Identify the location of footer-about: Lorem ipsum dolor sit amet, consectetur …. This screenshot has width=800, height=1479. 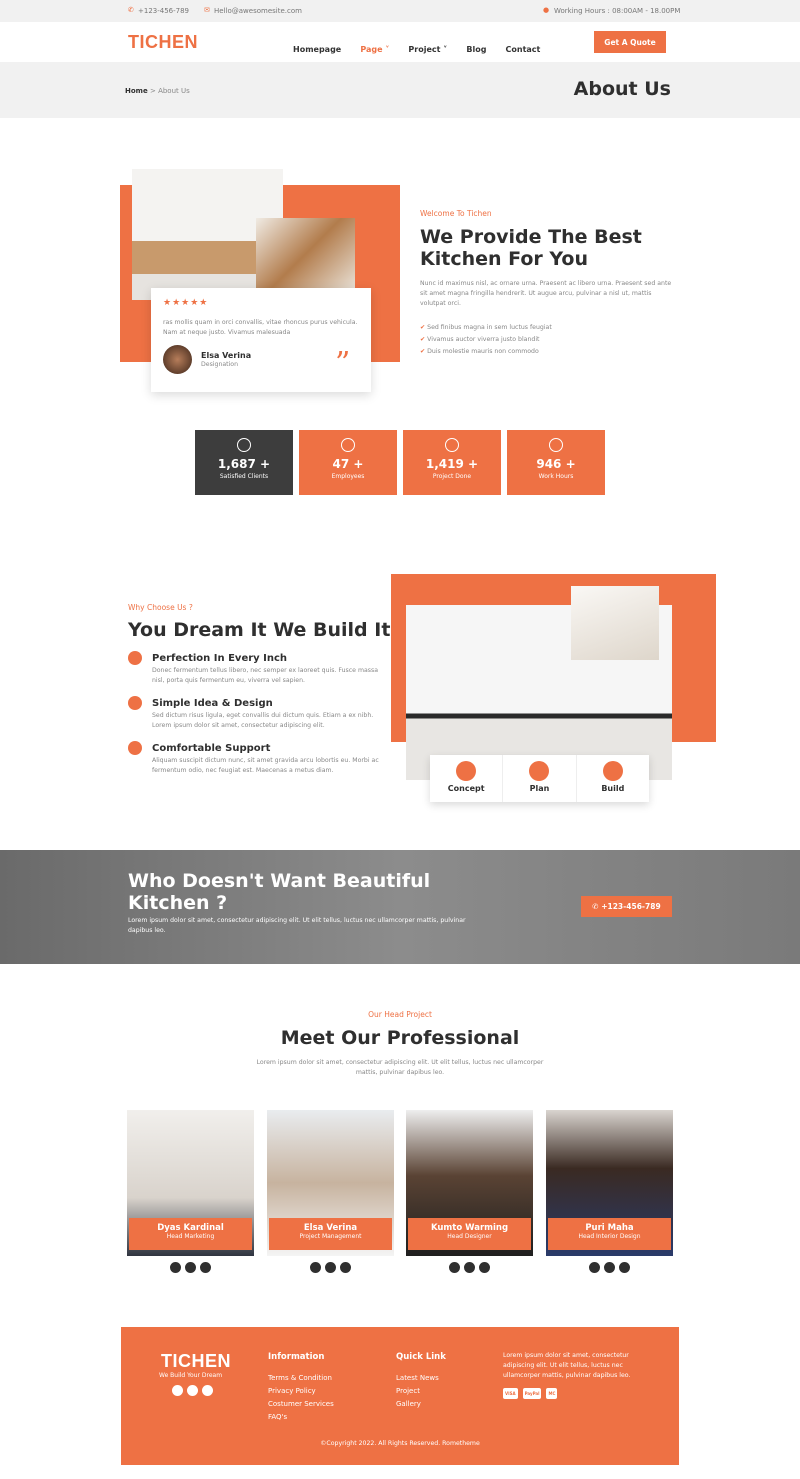
(567, 1365).